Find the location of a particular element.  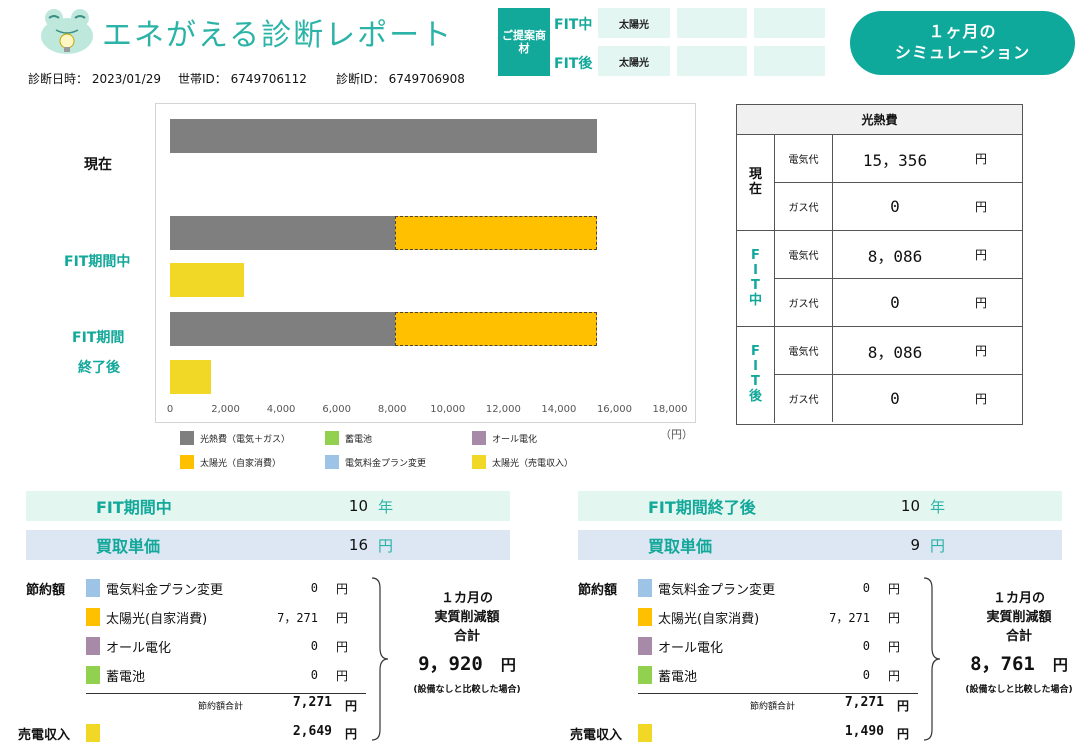

electric-cost-label: 電気代 is located at coordinates (804, 158).